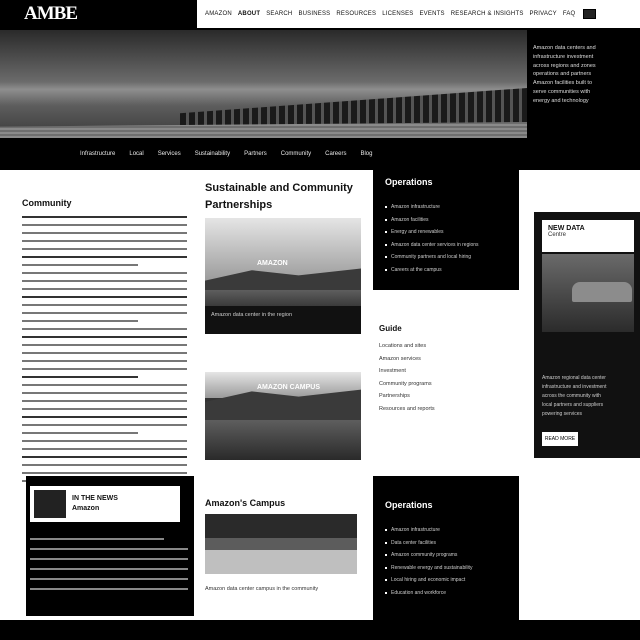  Describe the element at coordinates (487, 14) in the screenshot. I see `nav-item: RESEARCH & INSIGHTS` at that location.